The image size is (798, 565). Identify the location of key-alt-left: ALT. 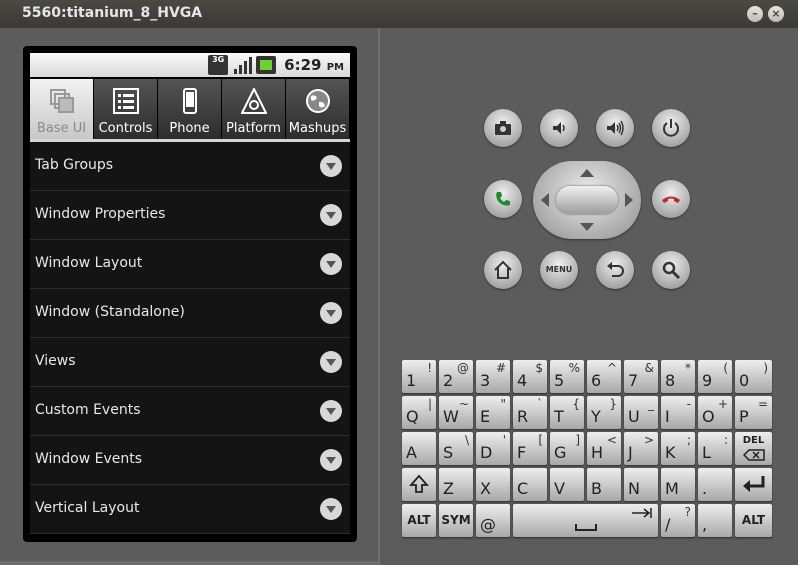
(419, 520).